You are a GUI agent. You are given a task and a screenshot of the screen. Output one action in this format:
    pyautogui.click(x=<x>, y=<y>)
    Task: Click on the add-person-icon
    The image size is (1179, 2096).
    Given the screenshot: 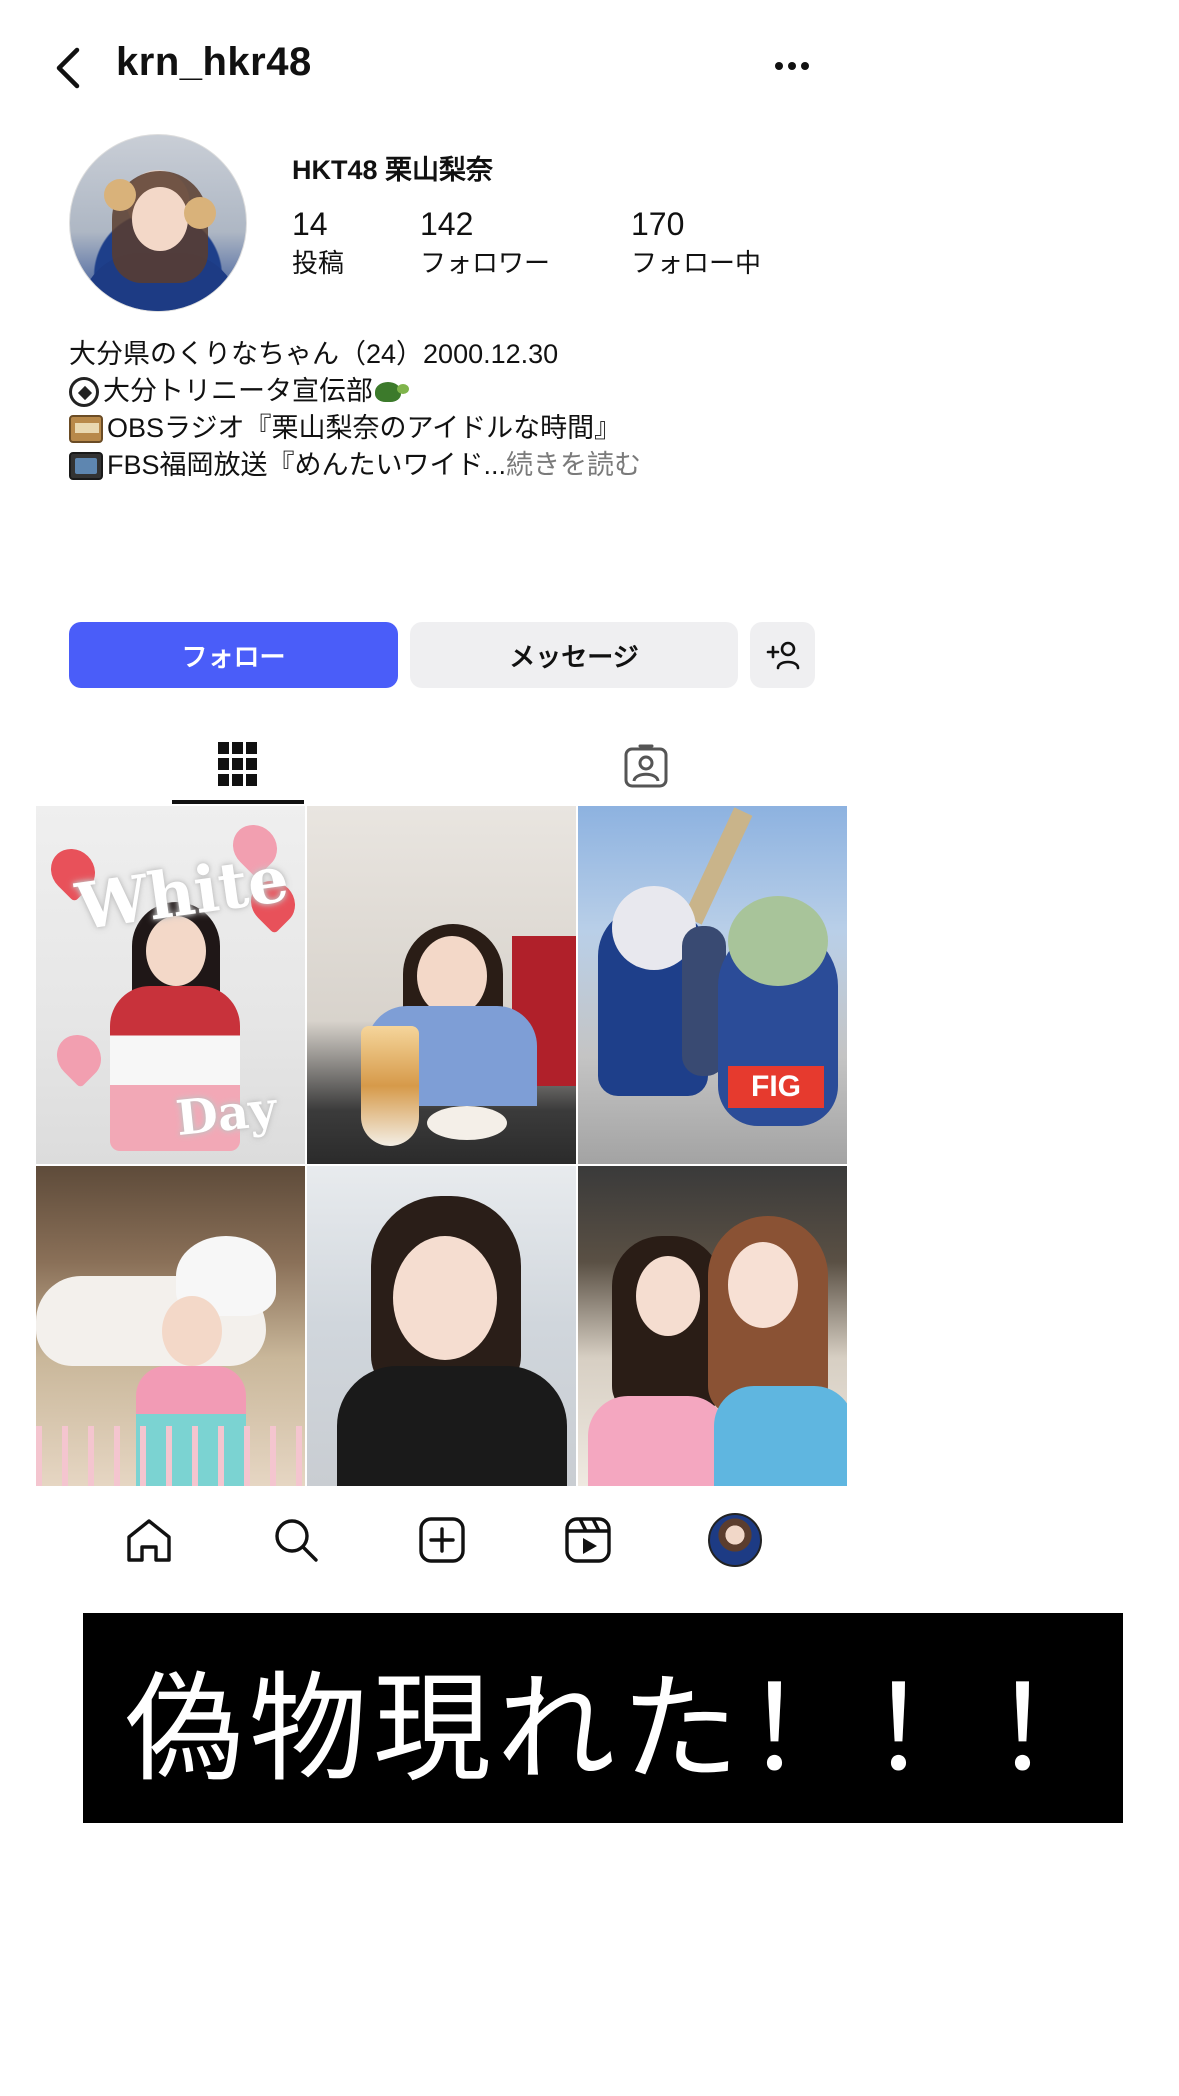 What is the action you would take?
    pyautogui.click(x=782, y=655)
    